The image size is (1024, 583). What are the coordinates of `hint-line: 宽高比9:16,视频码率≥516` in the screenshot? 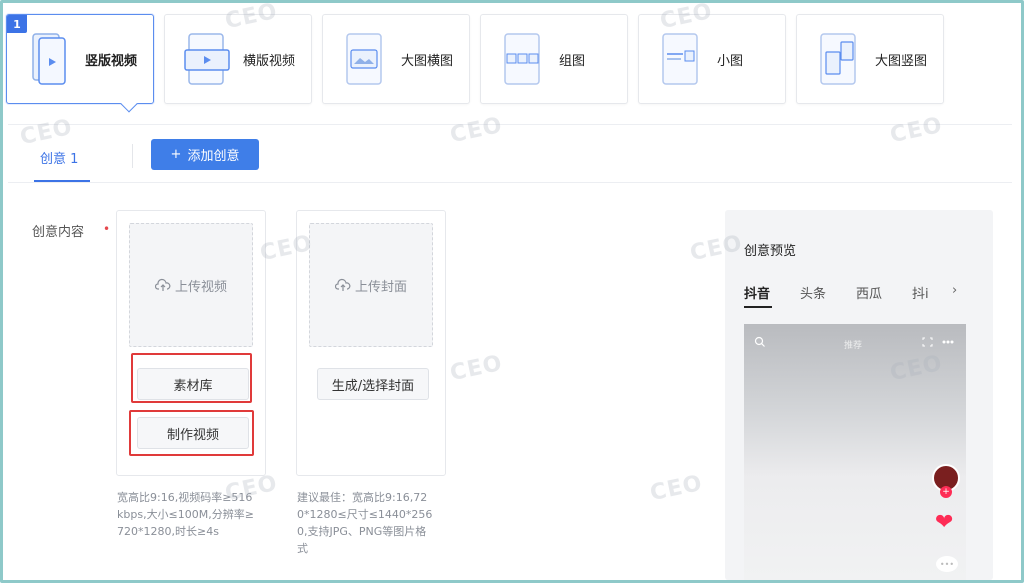 It's located at (185, 497).